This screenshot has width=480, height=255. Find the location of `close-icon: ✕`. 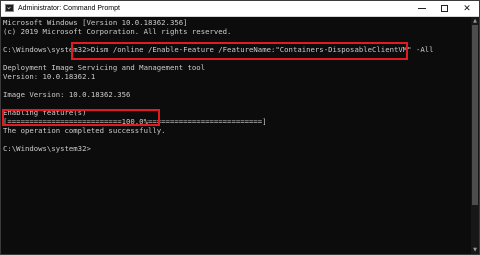

close-icon: ✕ is located at coordinates (467, 8).